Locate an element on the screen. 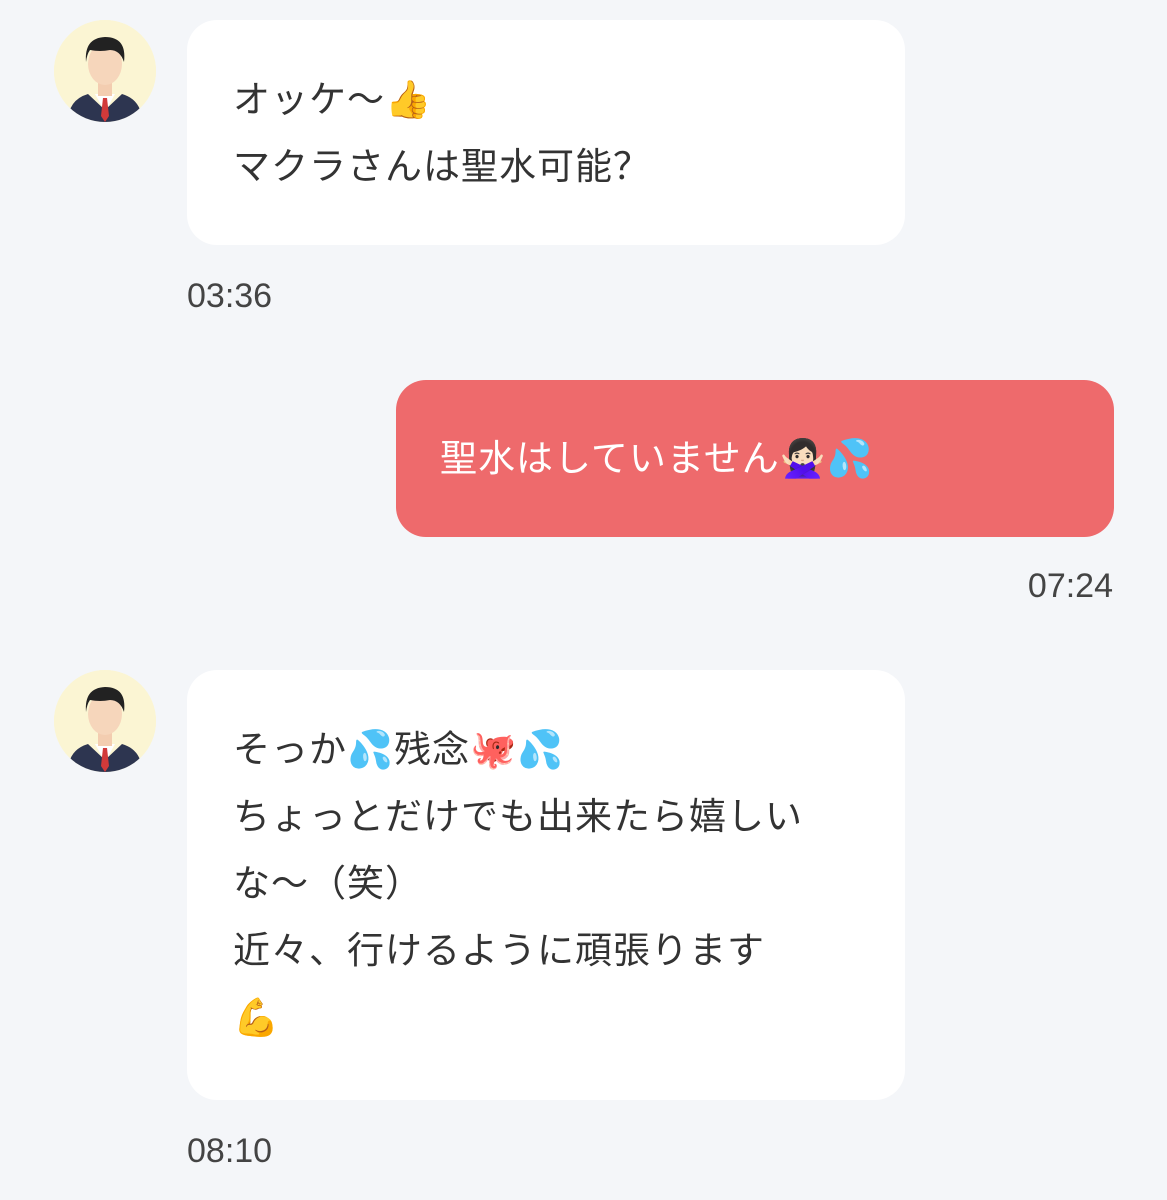 Image resolution: width=1167 pixels, height=1200 pixels. message-text-line: そっか💦残念🐙💦 is located at coordinates (399, 749).